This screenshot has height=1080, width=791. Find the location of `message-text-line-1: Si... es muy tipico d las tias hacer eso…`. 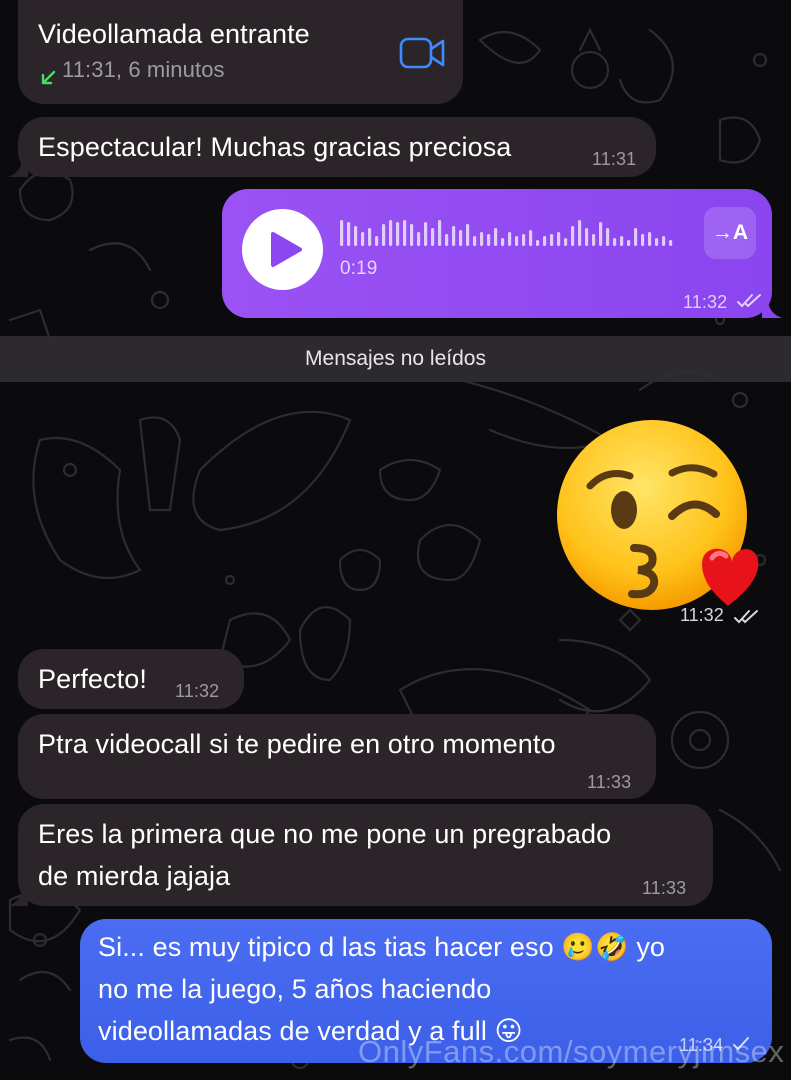

message-text-line-1: Si... es muy tipico d las tias hacer eso… is located at coordinates (382, 947).